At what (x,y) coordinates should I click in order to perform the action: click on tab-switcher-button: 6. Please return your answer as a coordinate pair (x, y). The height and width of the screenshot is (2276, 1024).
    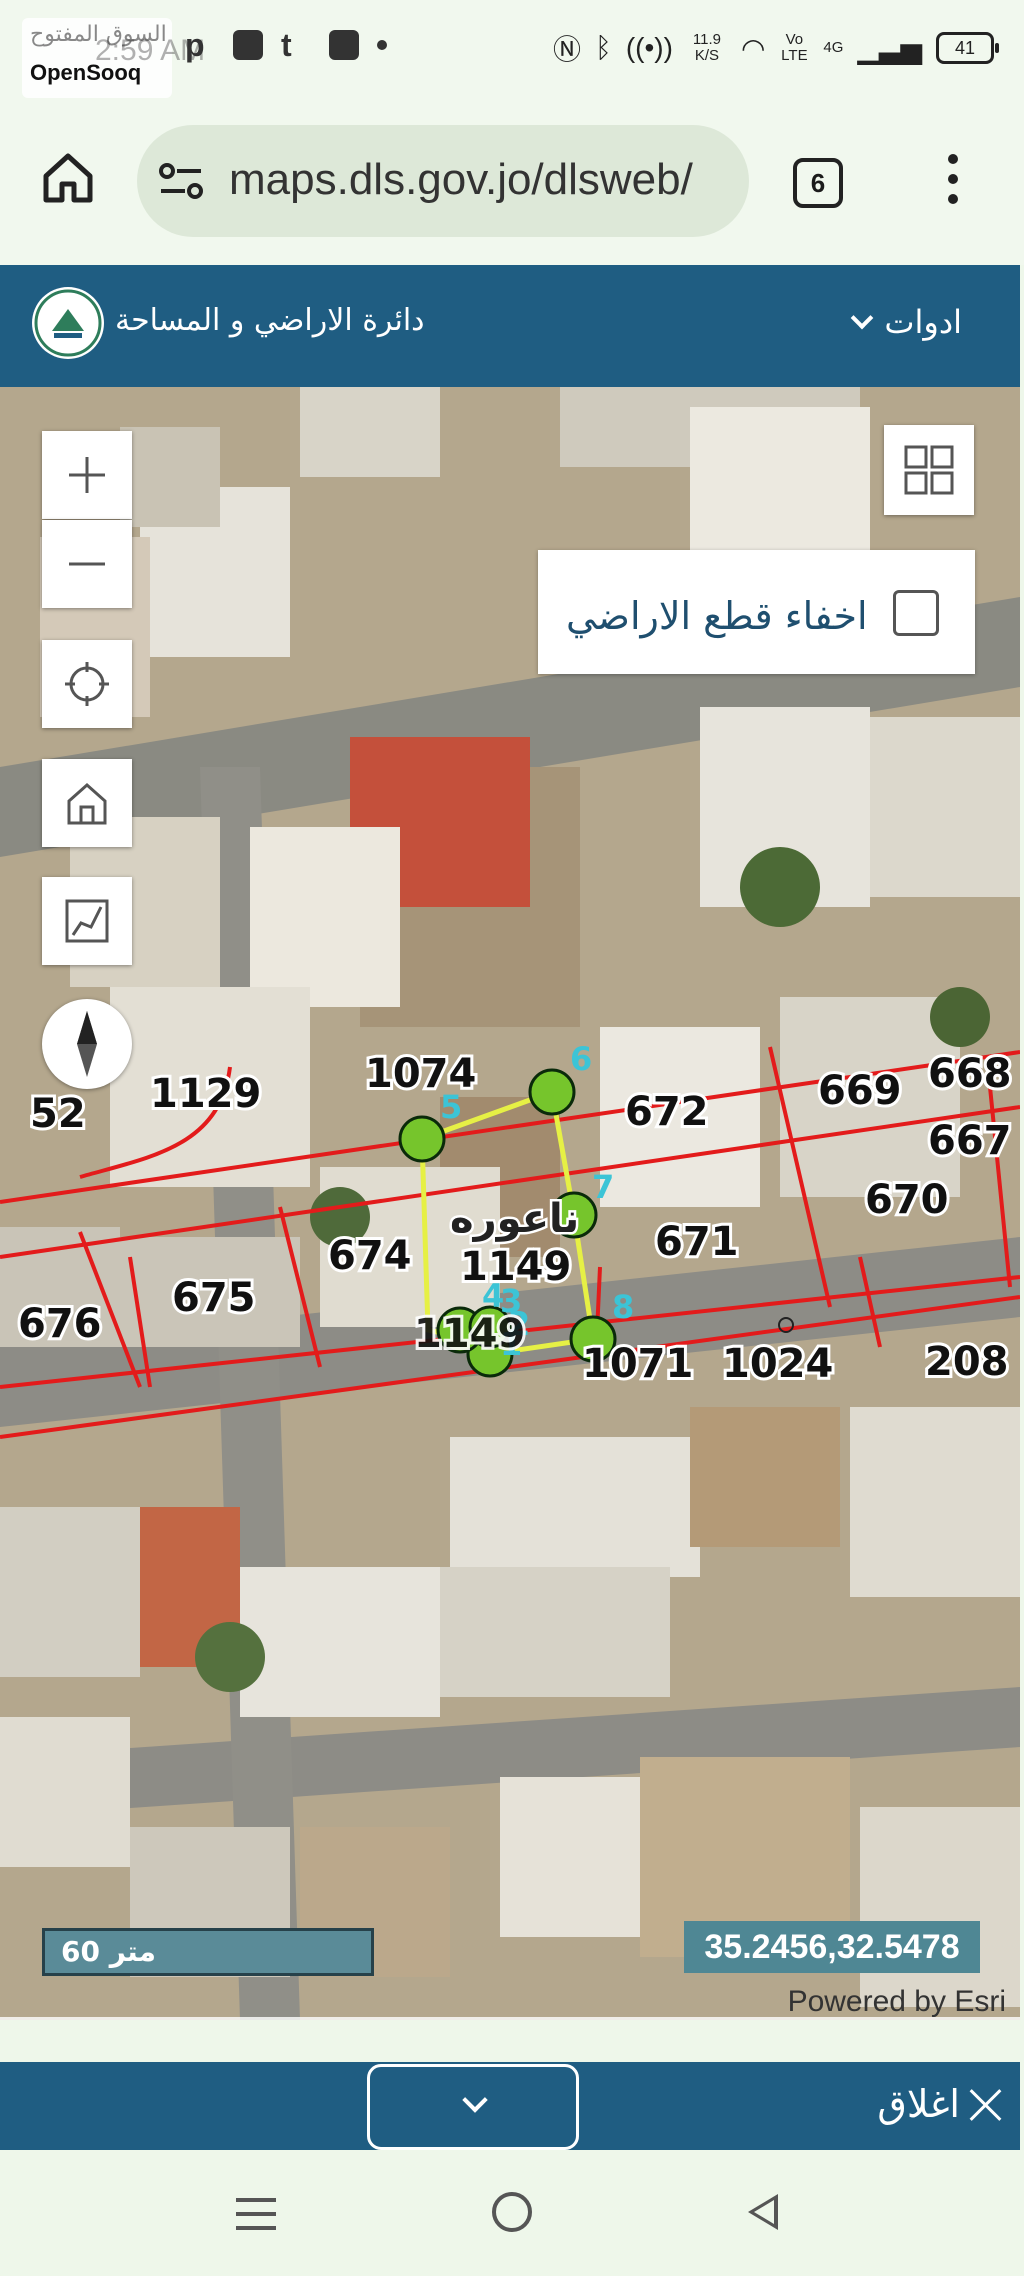
    Looking at the image, I should click on (818, 183).